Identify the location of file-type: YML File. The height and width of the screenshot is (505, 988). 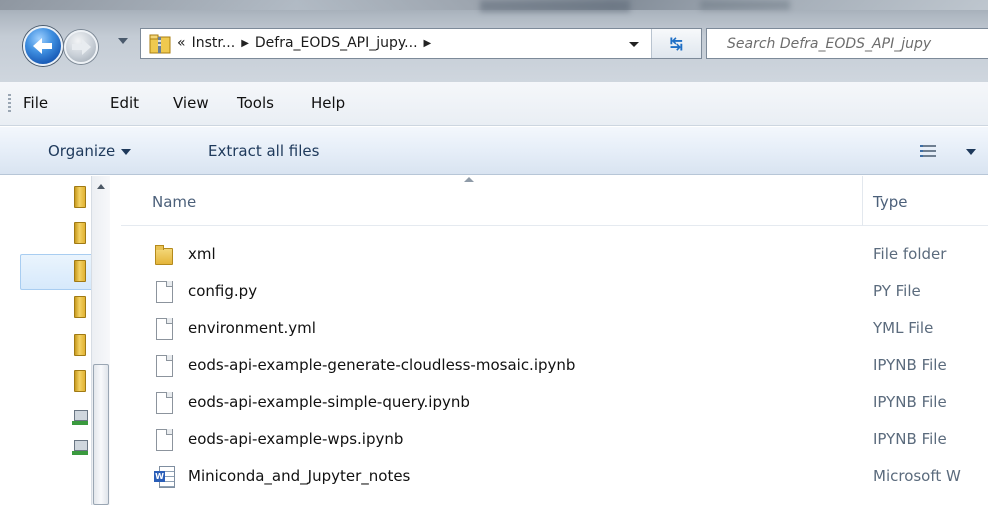
(903, 328).